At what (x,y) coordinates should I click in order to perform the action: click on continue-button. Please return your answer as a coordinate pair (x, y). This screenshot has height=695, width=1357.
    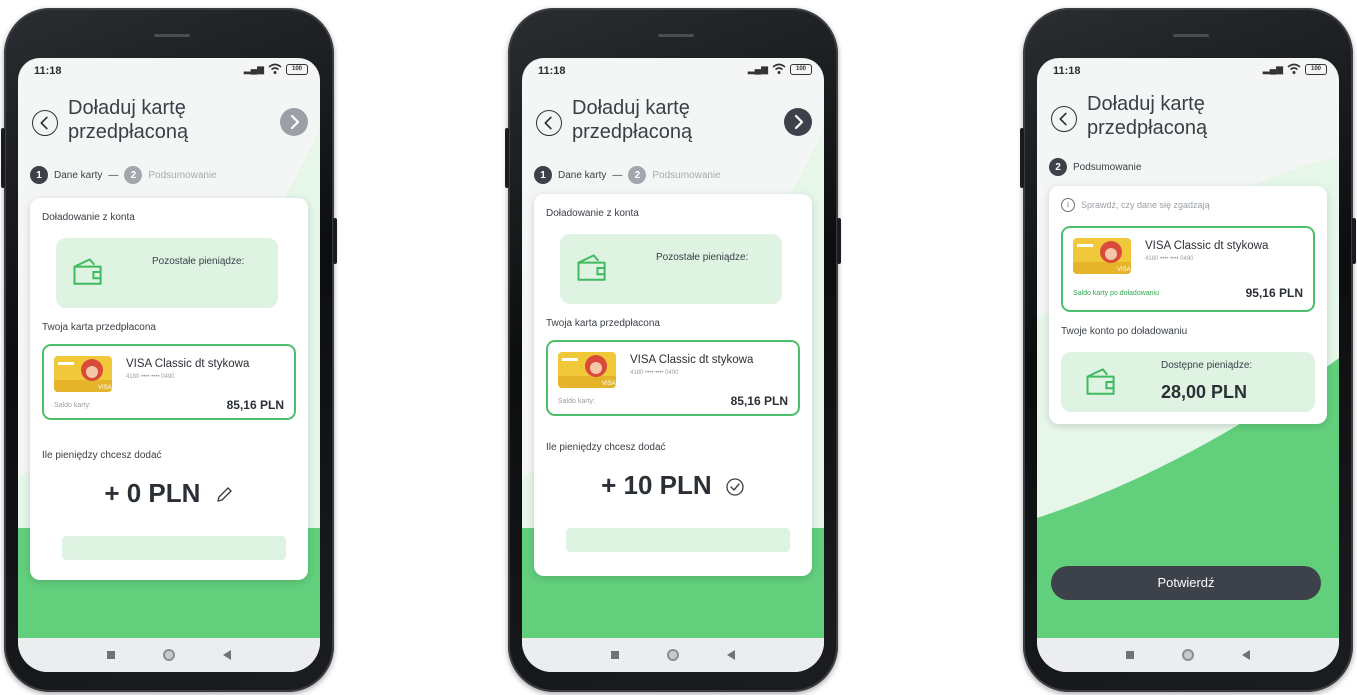
    Looking at the image, I should click on (678, 540).